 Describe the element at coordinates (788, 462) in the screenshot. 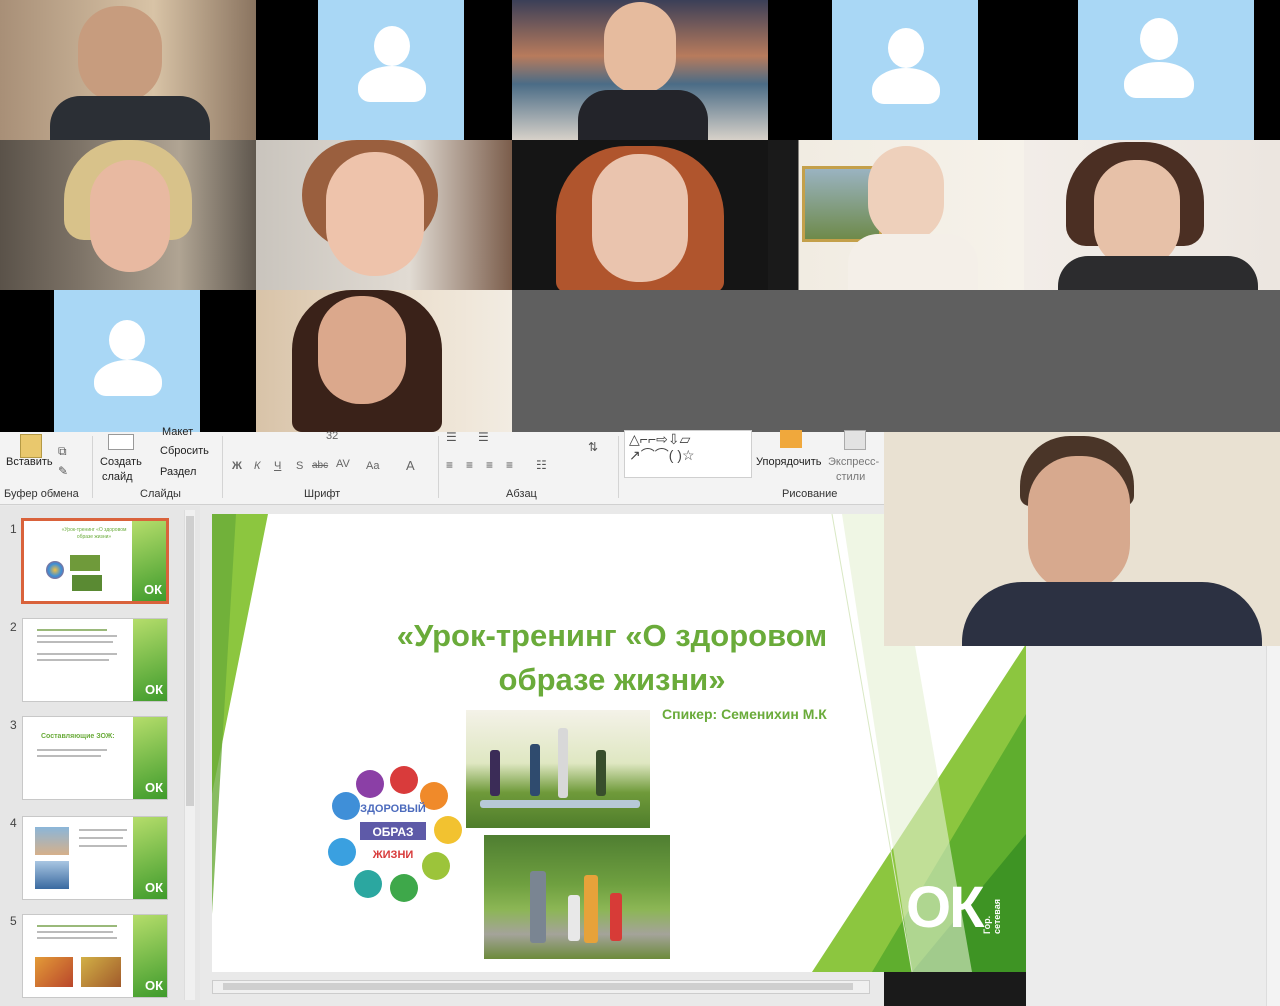

I see `arrange-button: Упорядочить` at that location.